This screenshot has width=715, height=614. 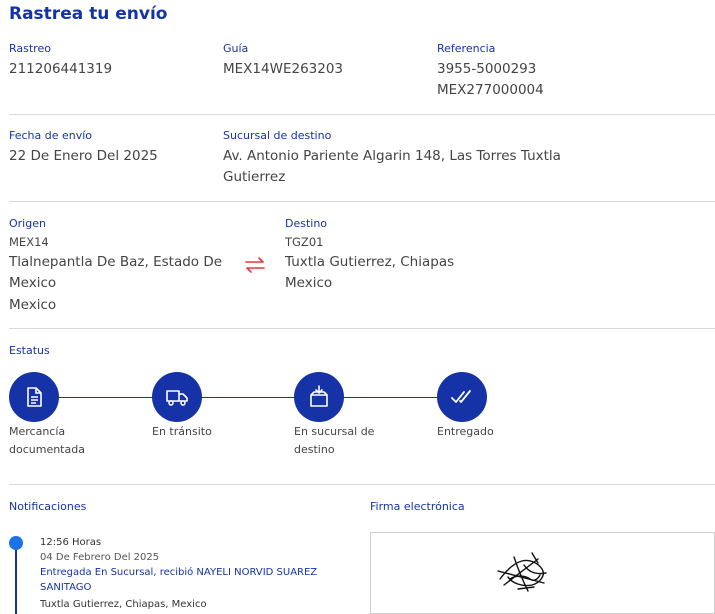 I want to click on box-icon, so click(x=319, y=396).